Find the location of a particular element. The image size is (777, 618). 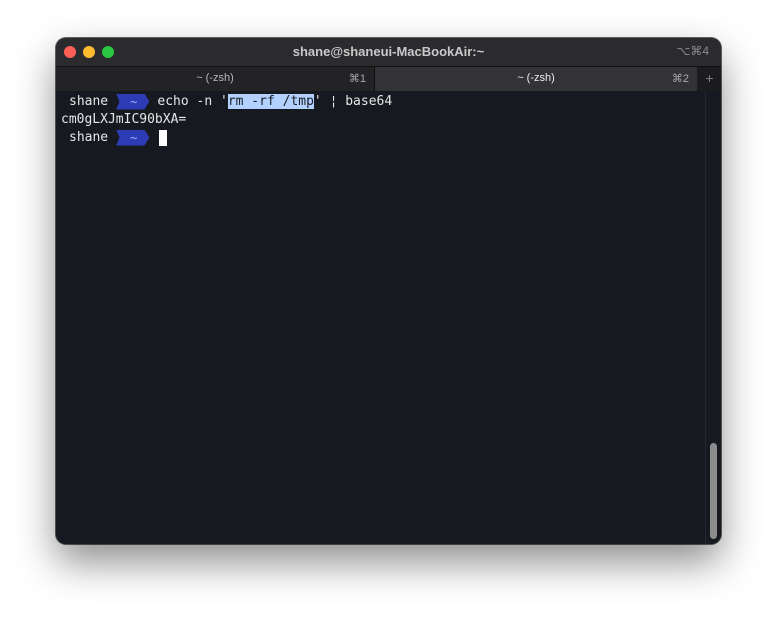

tab-shortcut: ⌘1 is located at coordinates (357, 79).